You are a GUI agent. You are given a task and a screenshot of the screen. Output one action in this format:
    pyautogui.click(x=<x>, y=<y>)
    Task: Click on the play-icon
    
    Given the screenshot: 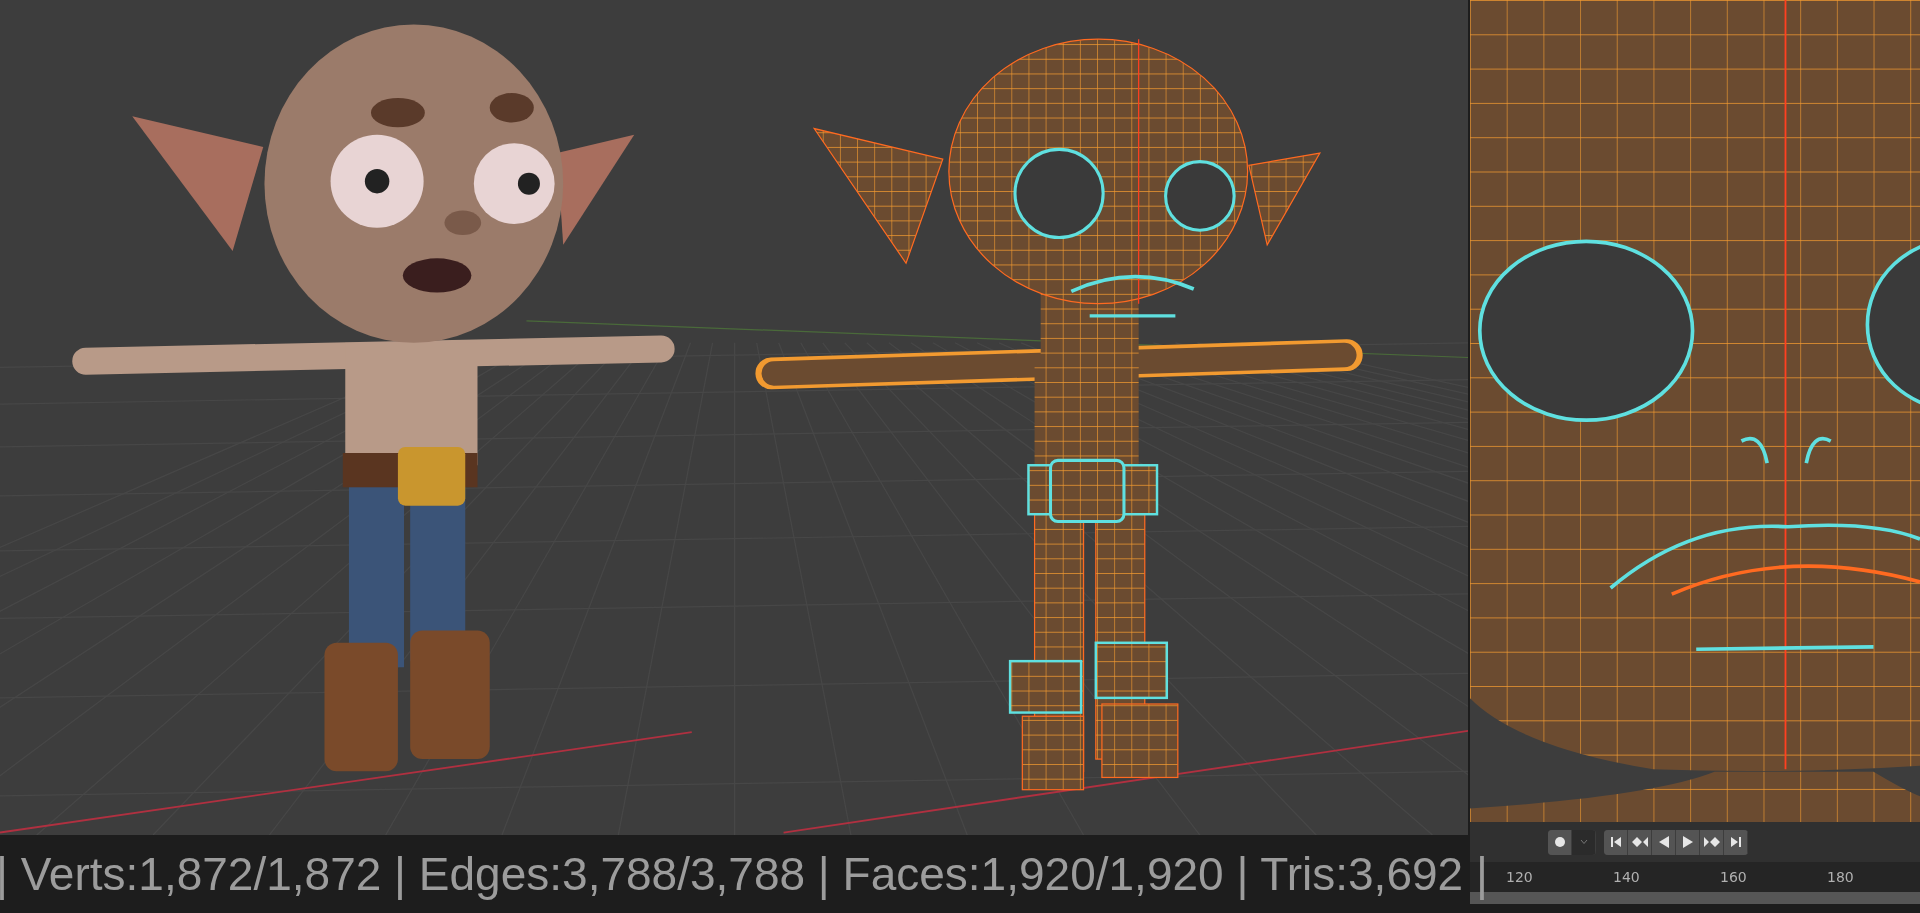 What is the action you would take?
    pyautogui.click(x=1687, y=842)
    